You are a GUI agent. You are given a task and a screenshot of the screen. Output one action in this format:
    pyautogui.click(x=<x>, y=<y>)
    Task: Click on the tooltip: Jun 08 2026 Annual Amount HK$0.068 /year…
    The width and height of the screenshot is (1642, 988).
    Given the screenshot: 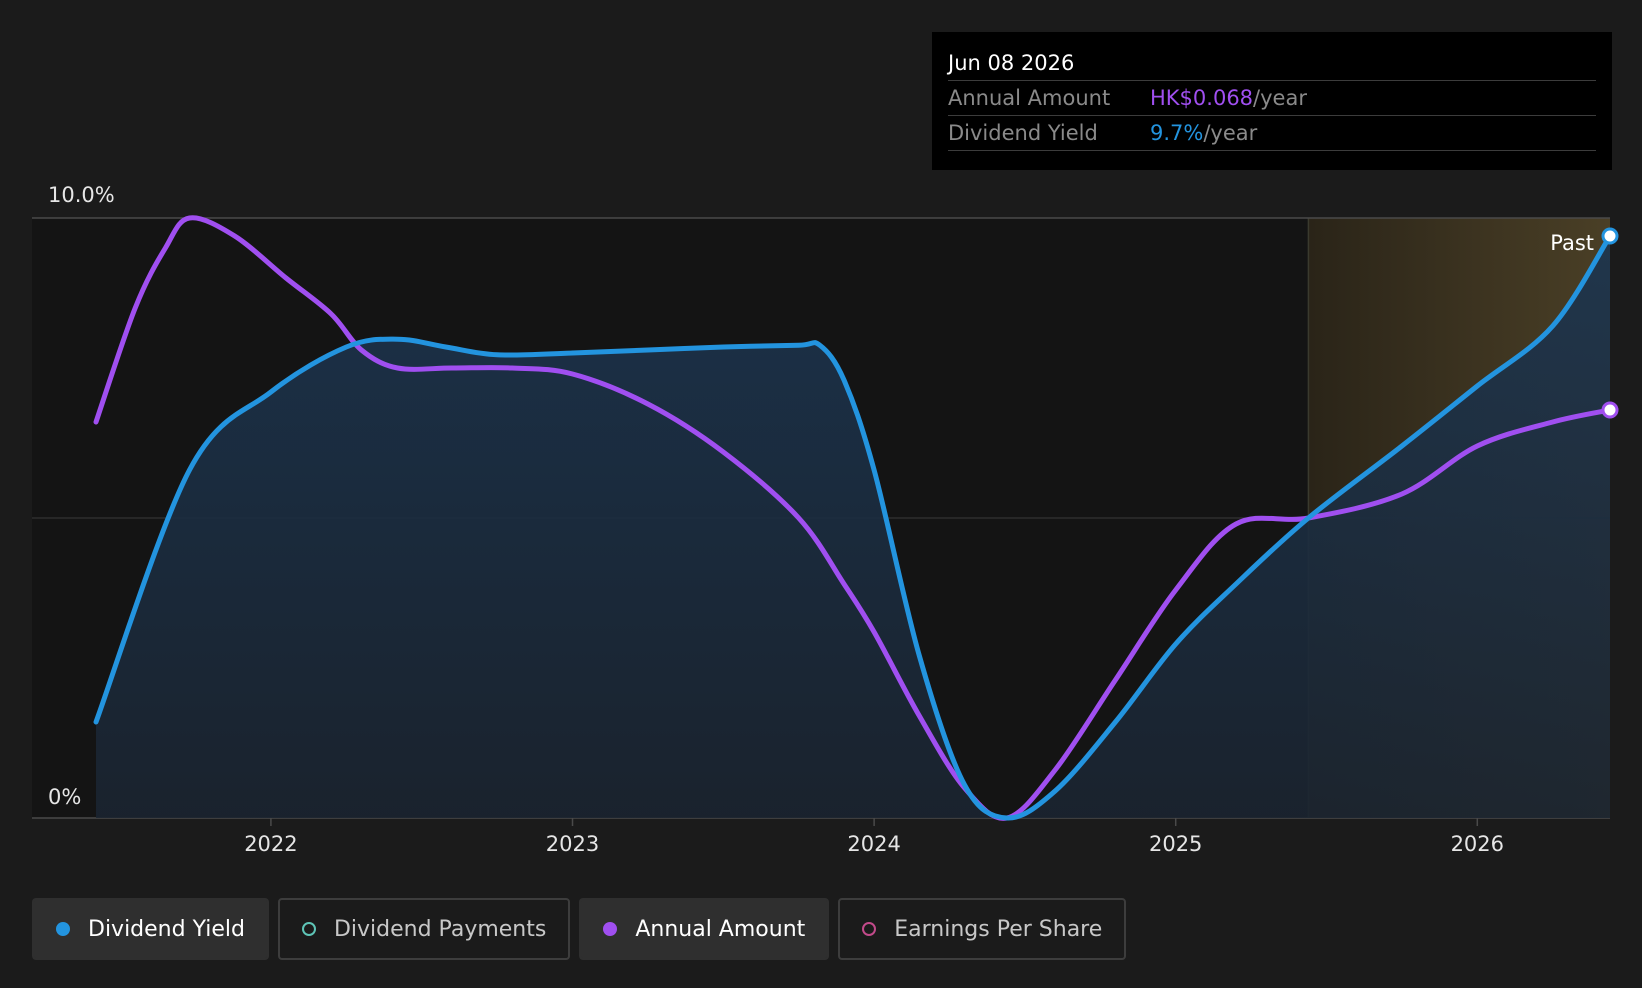 What is the action you would take?
    pyautogui.click(x=1272, y=101)
    